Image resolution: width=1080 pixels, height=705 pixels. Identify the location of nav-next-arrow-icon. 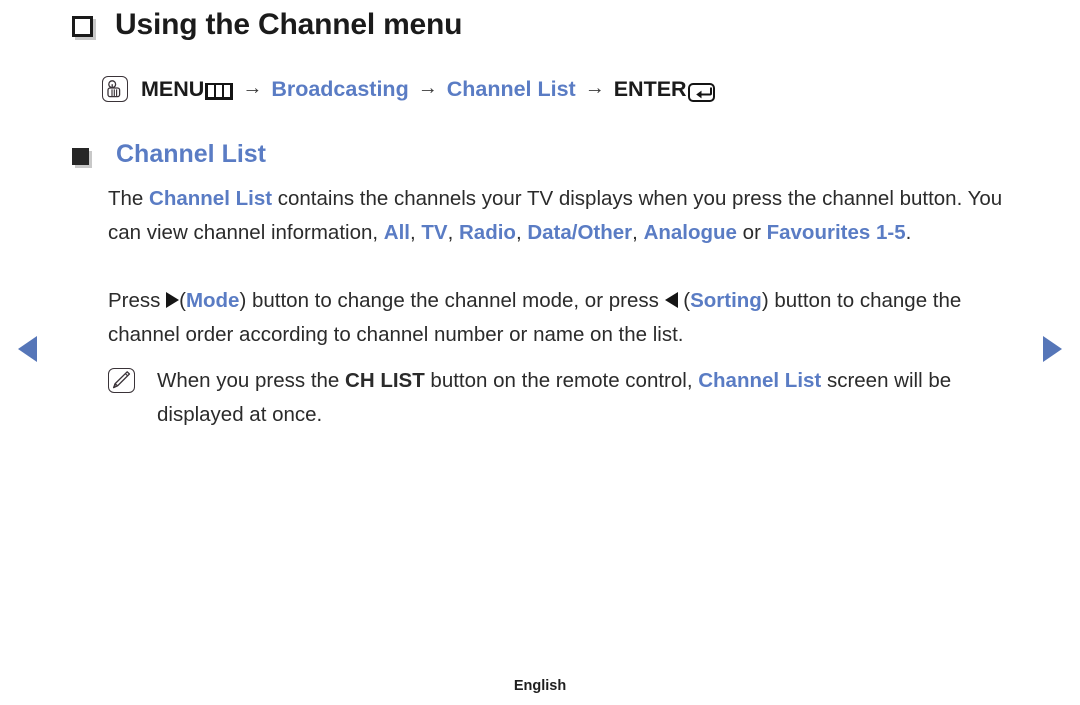
(1052, 349).